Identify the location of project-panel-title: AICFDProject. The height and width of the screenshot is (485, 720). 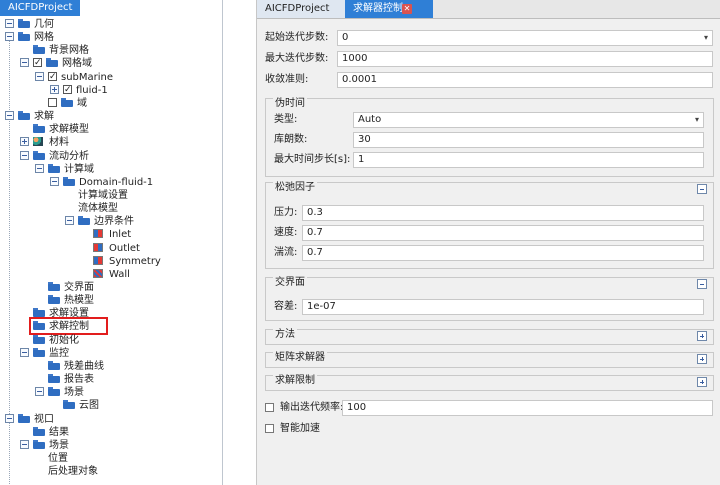
(40, 8).